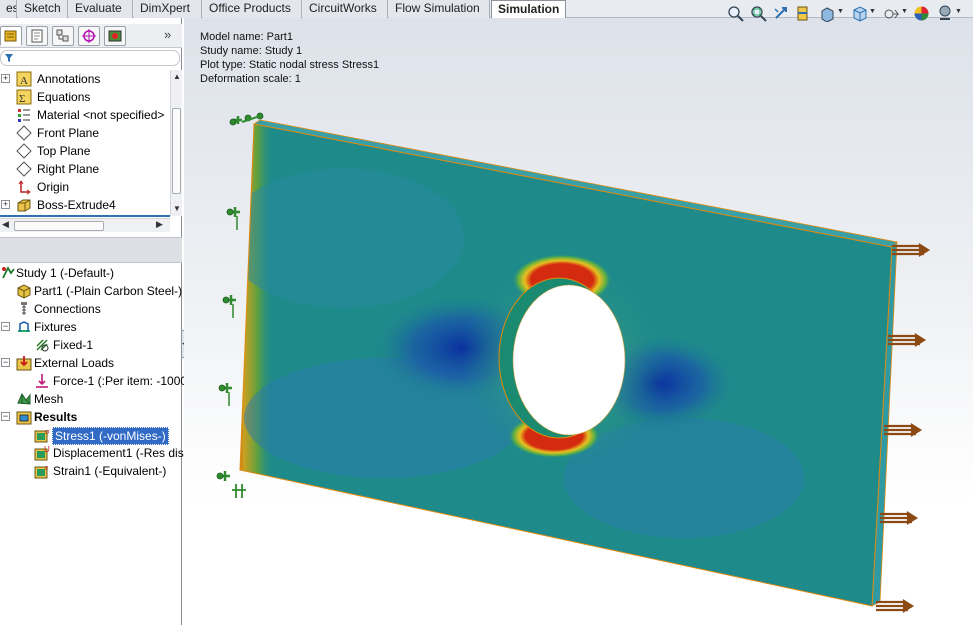  What do you see at coordinates (24, 205) in the screenshot?
I see `extrude-icon` at bounding box center [24, 205].